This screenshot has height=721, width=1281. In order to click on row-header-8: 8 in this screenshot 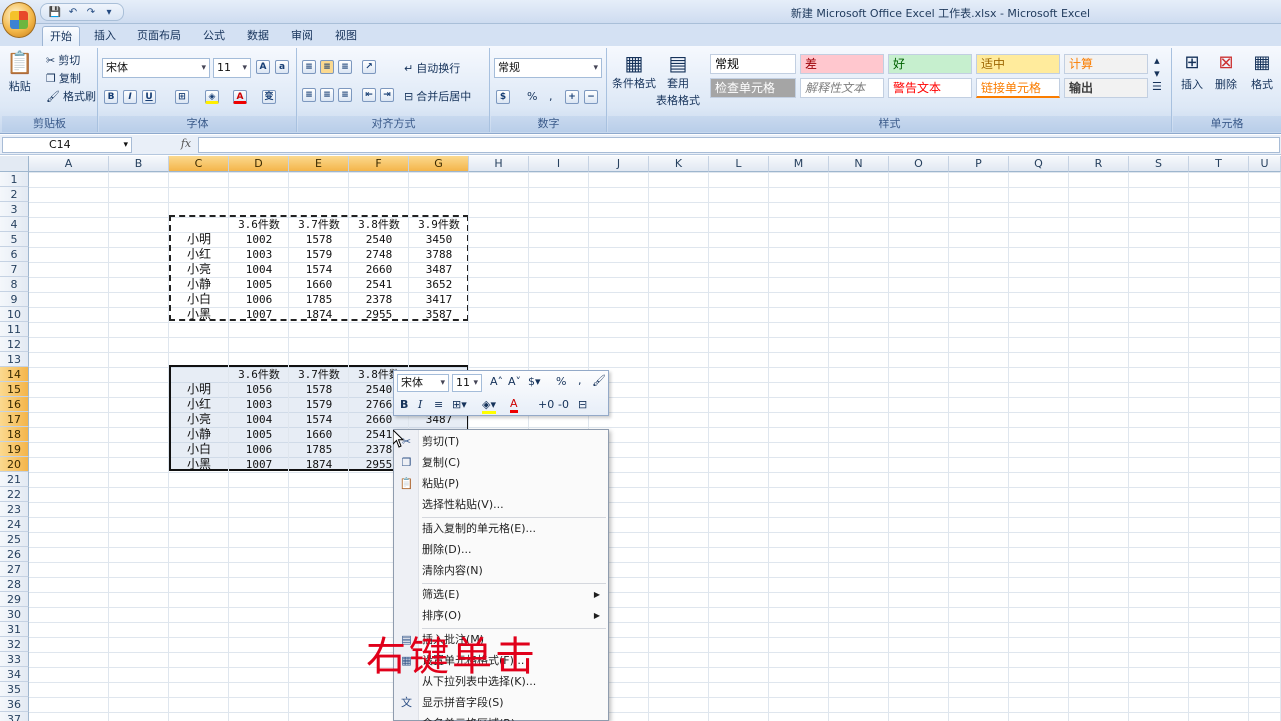, I will do `click(14, 284)`.